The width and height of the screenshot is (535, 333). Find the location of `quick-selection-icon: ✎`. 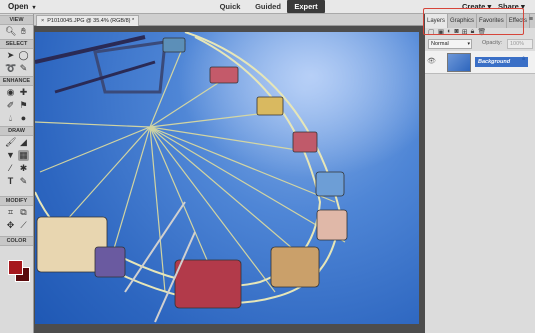

quick-selection-icon: ✎ is located at coordinates (23, 68).